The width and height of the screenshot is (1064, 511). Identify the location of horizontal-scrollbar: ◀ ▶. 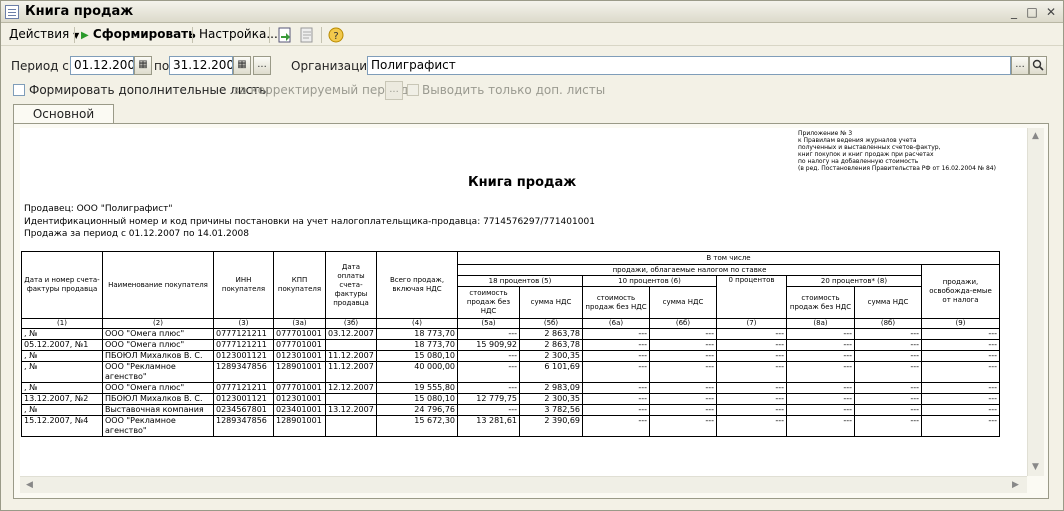
(523, 484).